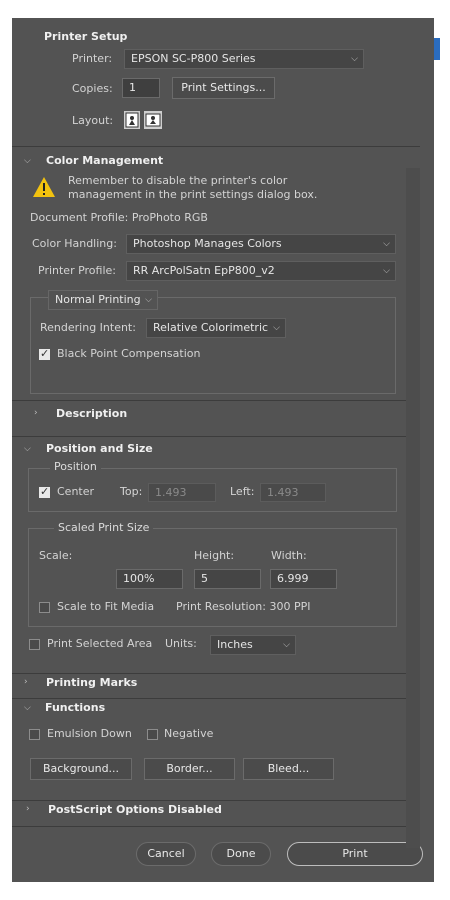  I want to click on scale-to-fit-checkbox, so click(44, 607).